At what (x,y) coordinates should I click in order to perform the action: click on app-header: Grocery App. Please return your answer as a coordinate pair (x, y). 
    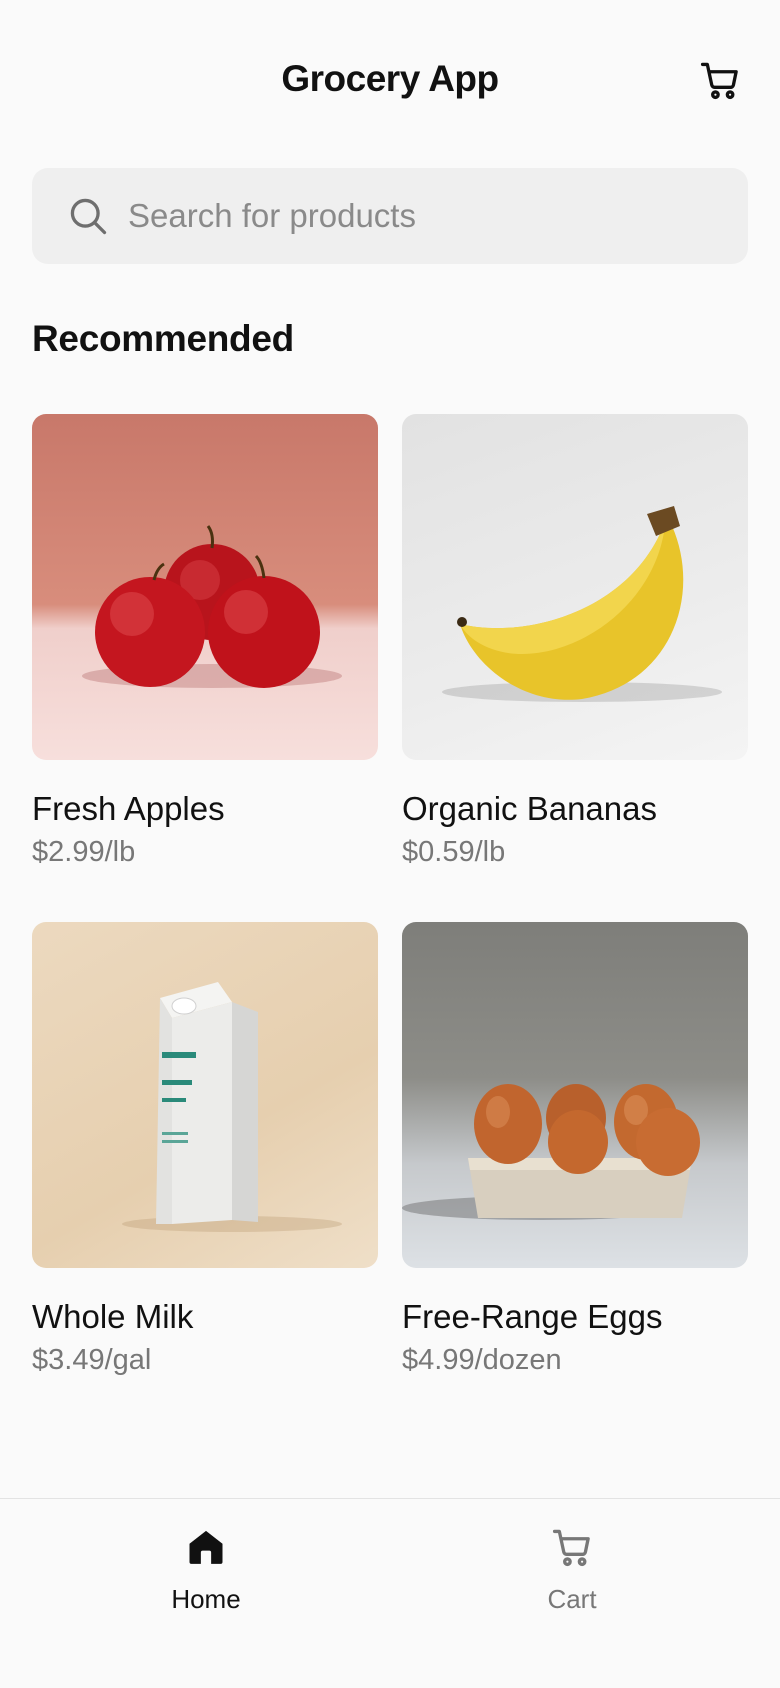
    Looking at the image, I should click on (390, 80).